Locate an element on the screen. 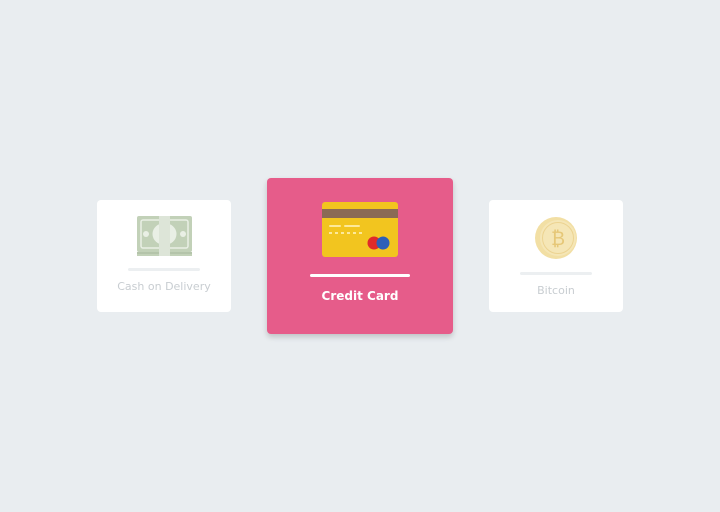 The image size is (720, 512). bitcoin-label: Bitcoin is located at coordinates (556, 290).